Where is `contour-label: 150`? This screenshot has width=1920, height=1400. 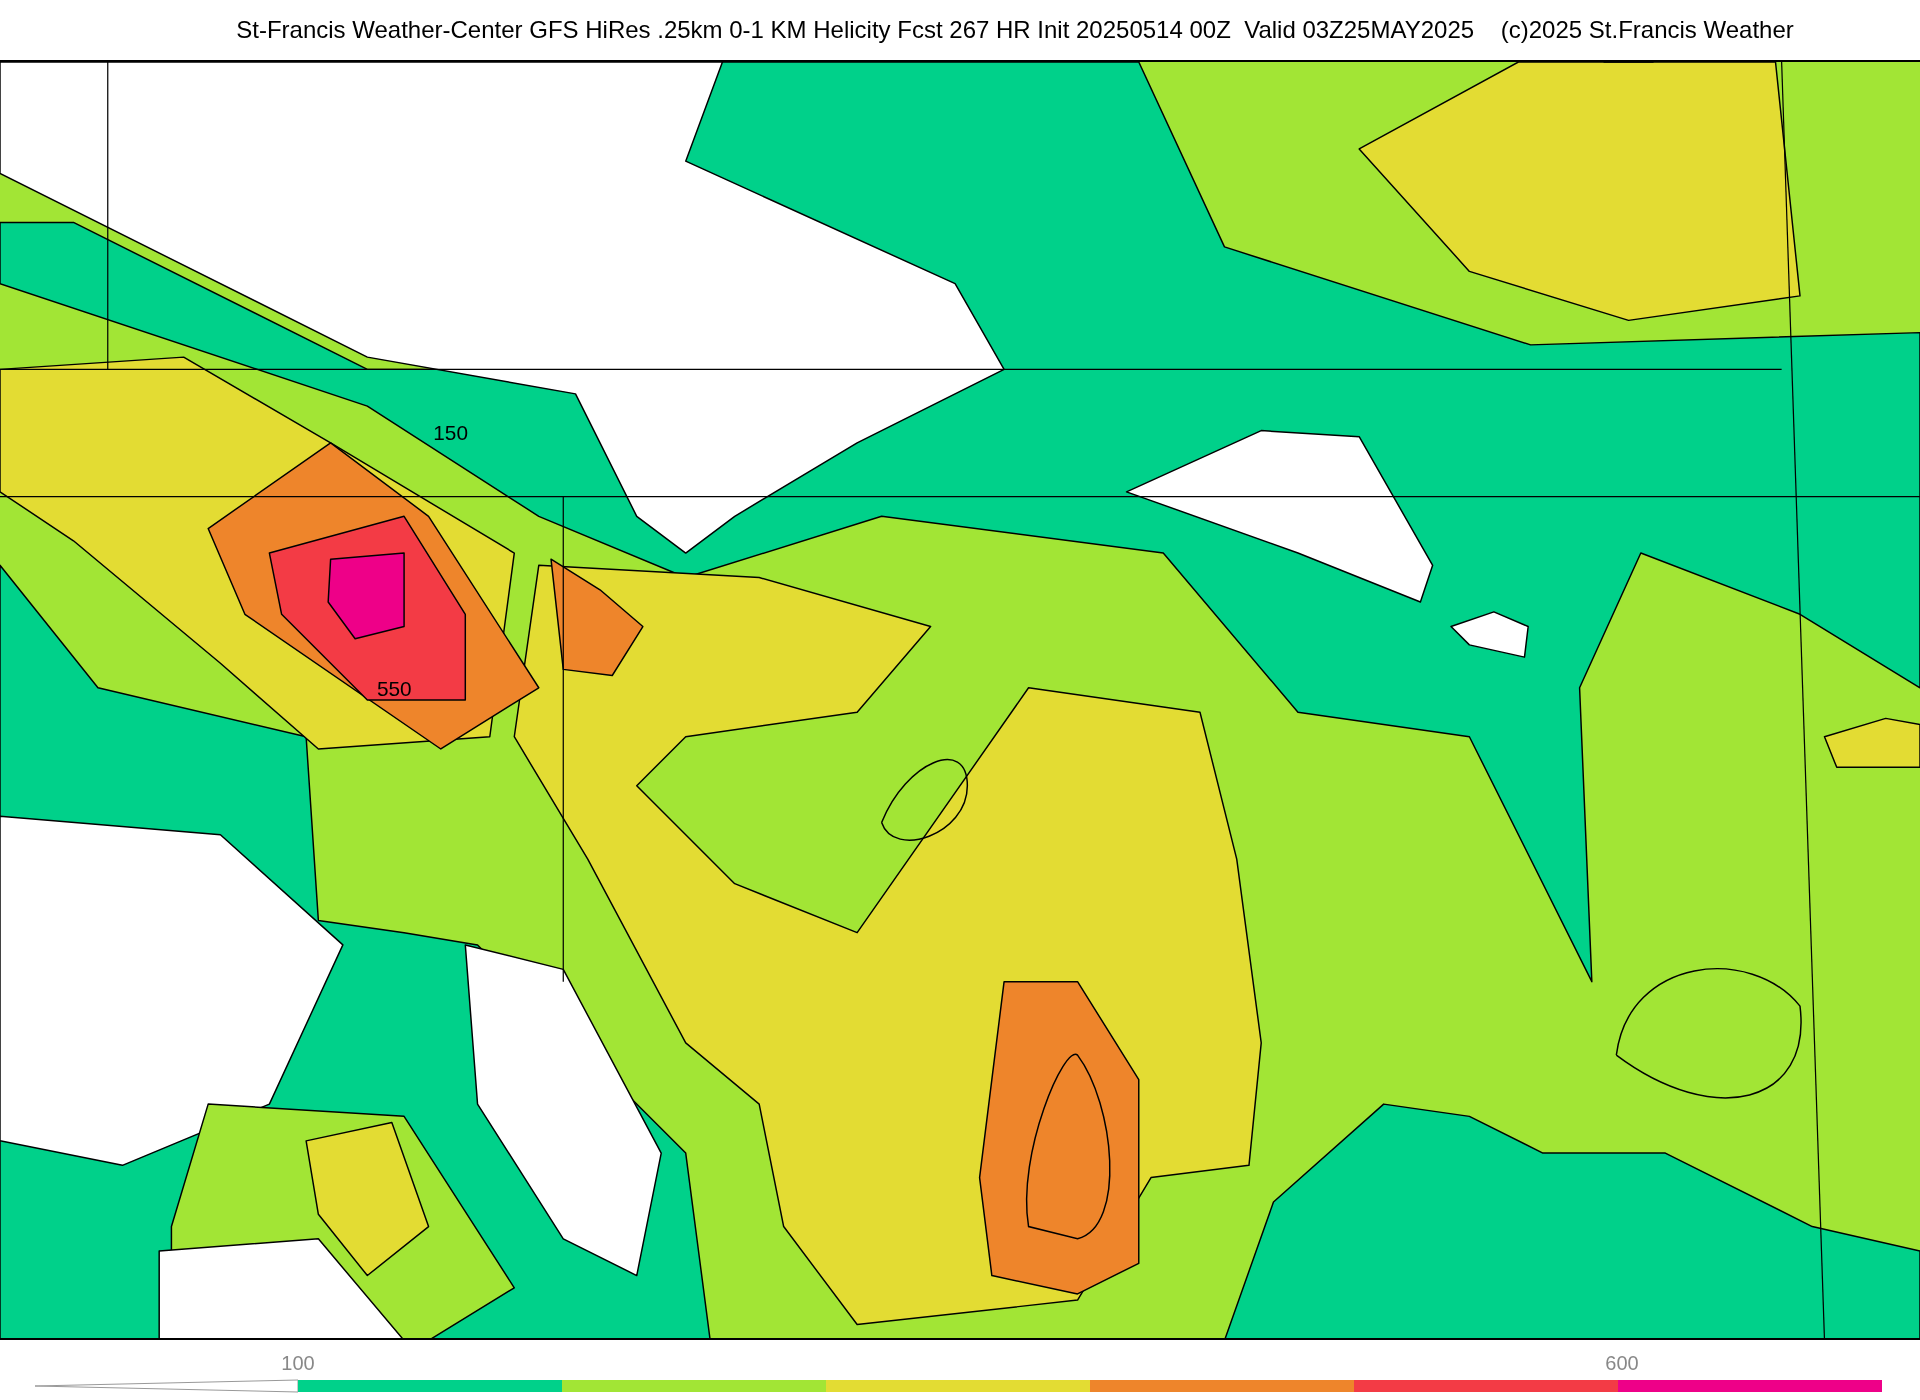 contour-label: 150 is located at coordinates (450, 433).